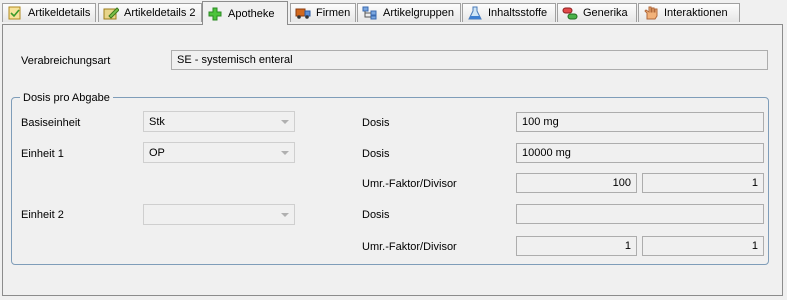 This screenshot has height=300, width=787. Describe the element at coordinates (576, 183) in the screenshot. I see `einheit1-faktor-field: 100` at that location.